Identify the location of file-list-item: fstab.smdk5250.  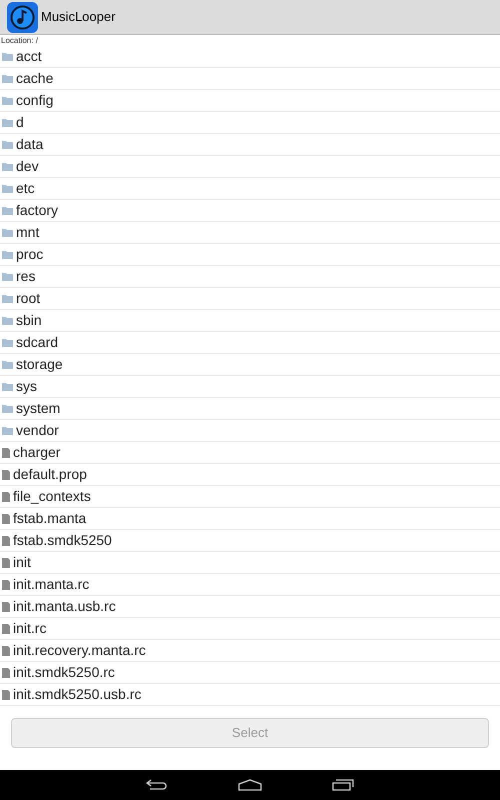
(250, 541).